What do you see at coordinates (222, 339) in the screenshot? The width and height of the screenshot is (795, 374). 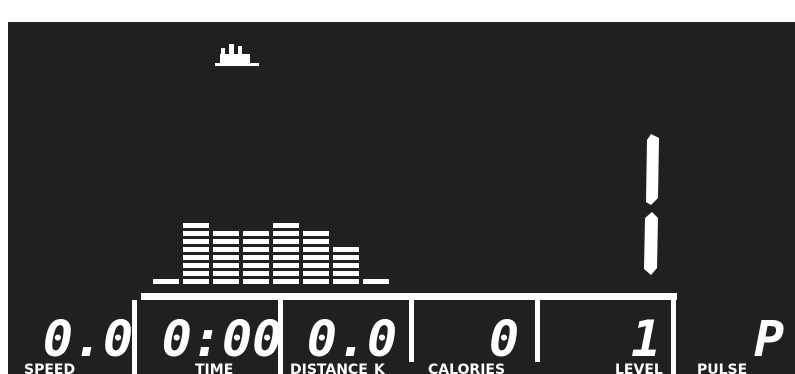 I see `time-value: 0:00` at bounding box center [222, 339].